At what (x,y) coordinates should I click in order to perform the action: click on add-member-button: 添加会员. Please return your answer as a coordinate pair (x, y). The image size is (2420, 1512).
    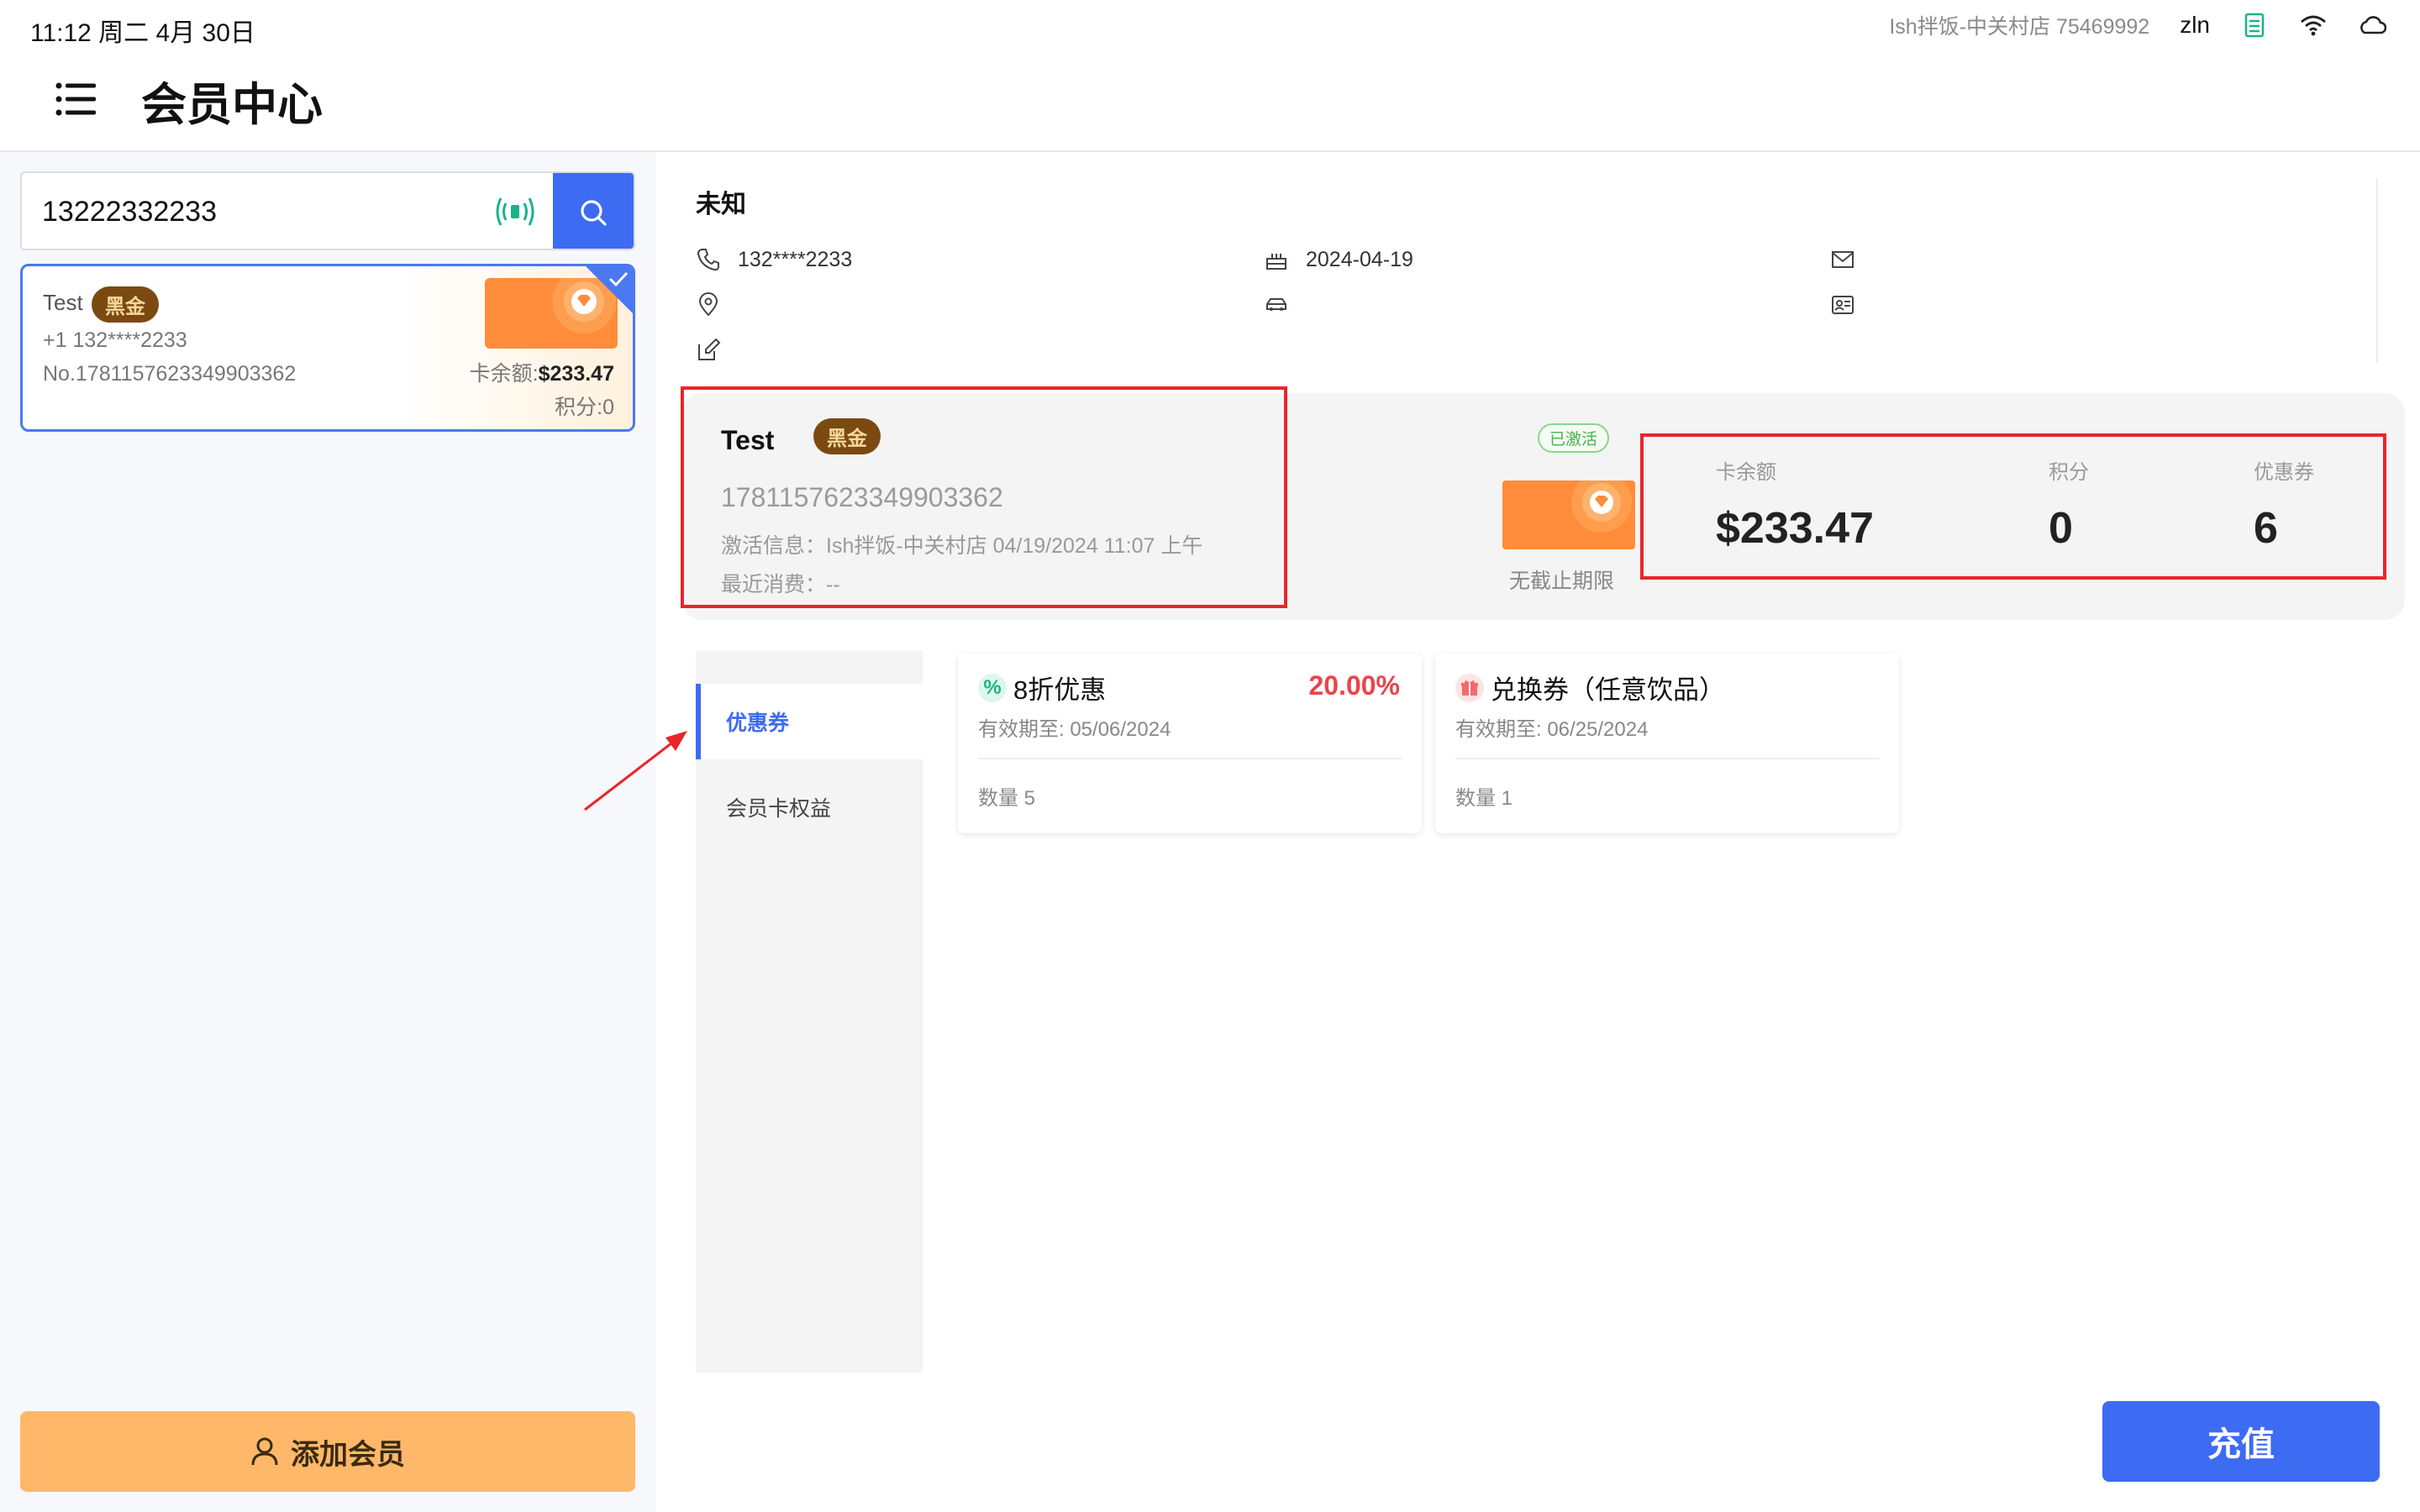
    Looking at the image, I should click on (327, 1451).